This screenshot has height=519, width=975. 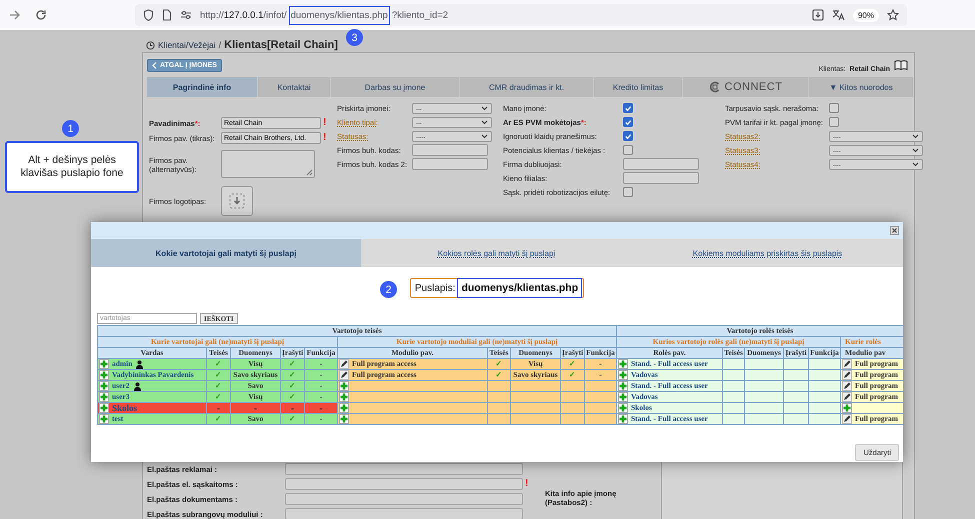 I want to click on permissions-icon, so click(x=186, y=15).